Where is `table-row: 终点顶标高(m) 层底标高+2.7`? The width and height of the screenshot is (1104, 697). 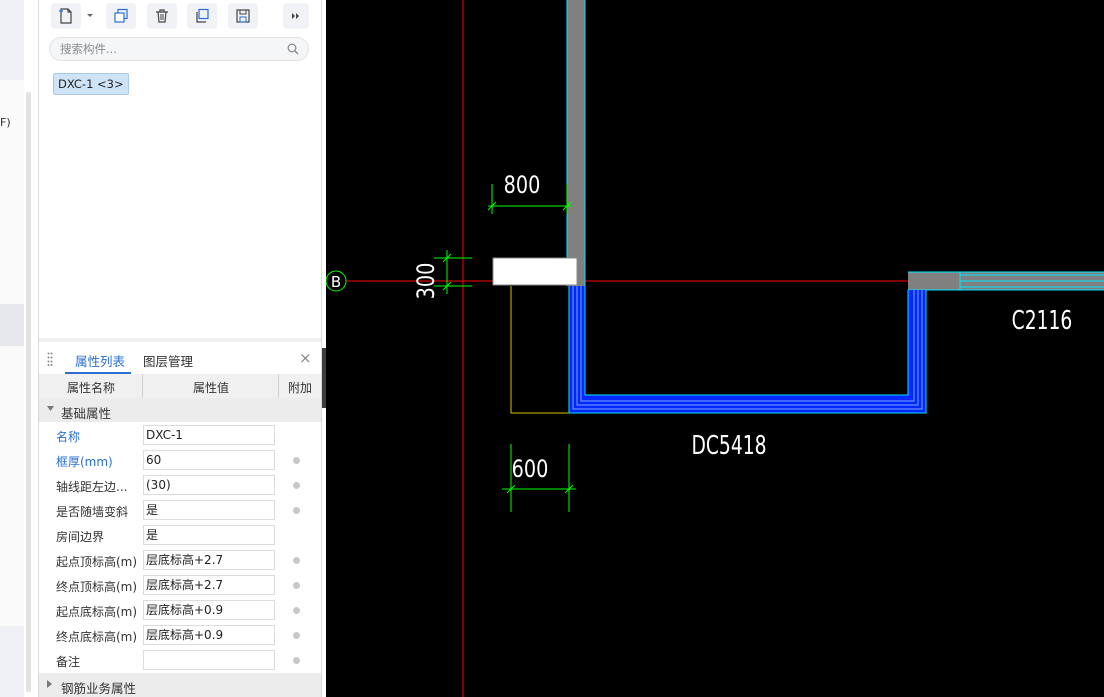
table-row: 终点顶标高(m) 层底标高+2.7 is located at coordinates (180, 585).